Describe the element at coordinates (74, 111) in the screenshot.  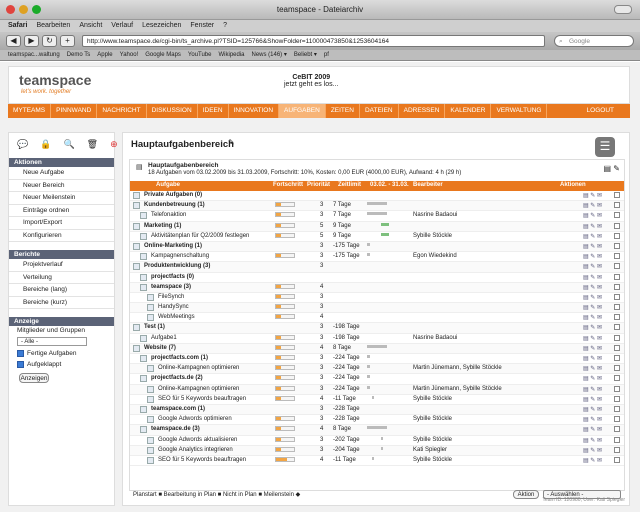
I see `nav-pinnwand: PINNWAND` at that location.